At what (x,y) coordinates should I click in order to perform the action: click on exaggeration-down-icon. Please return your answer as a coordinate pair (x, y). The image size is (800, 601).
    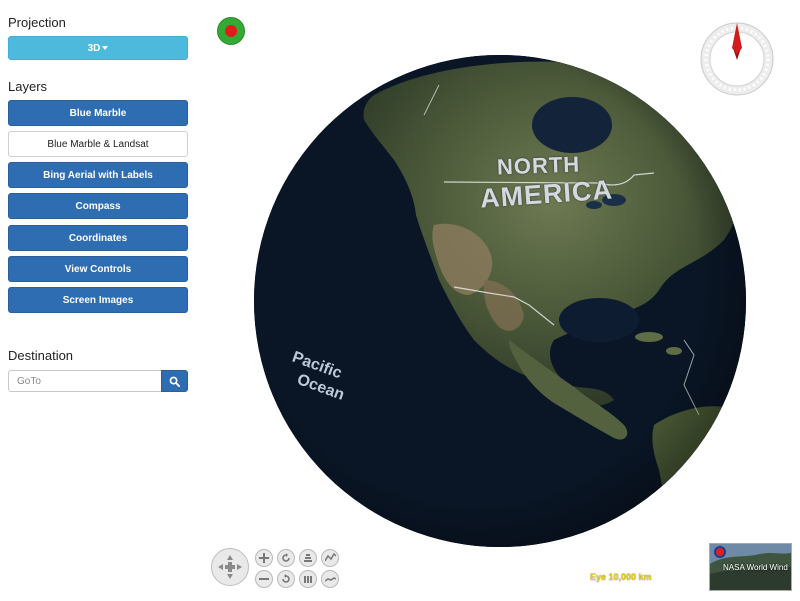
    Looking at the image, I should click on (330, 579).